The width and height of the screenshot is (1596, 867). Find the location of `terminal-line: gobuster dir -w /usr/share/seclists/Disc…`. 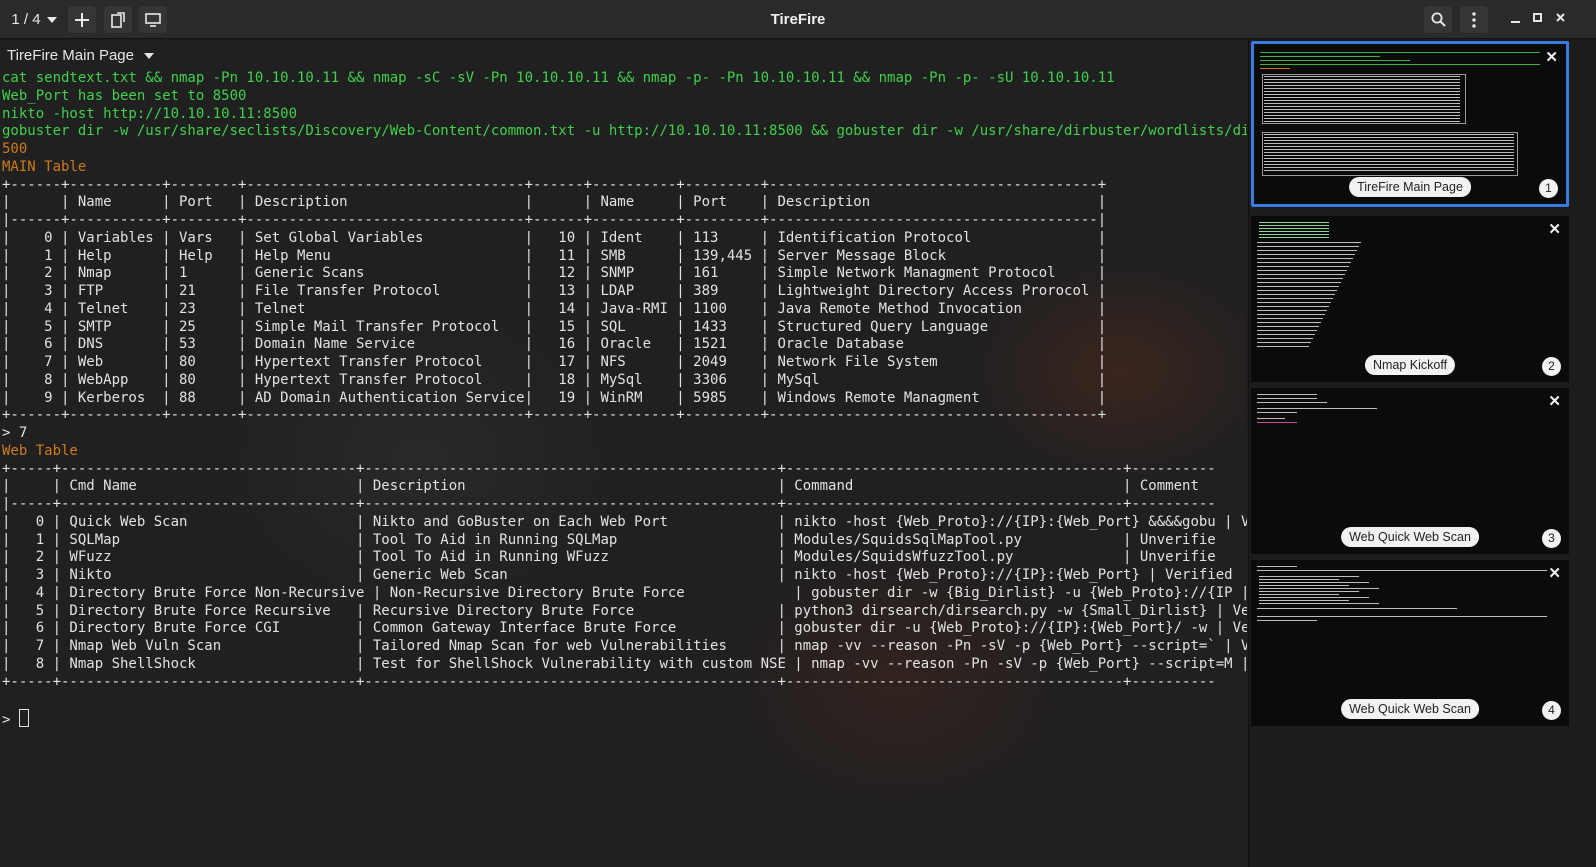

terminal-line: gobuster dir -w /usr/share/seclists/Disc… is located at coordinates (624, 131).